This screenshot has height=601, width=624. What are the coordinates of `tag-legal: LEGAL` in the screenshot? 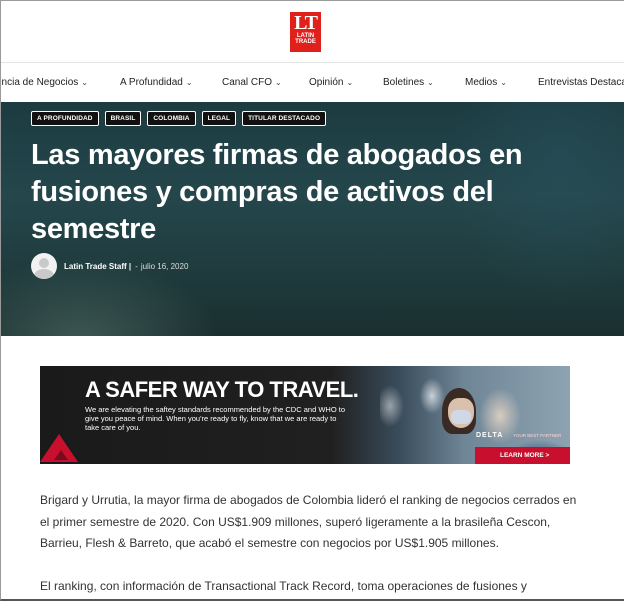 It's located at (219, 118).